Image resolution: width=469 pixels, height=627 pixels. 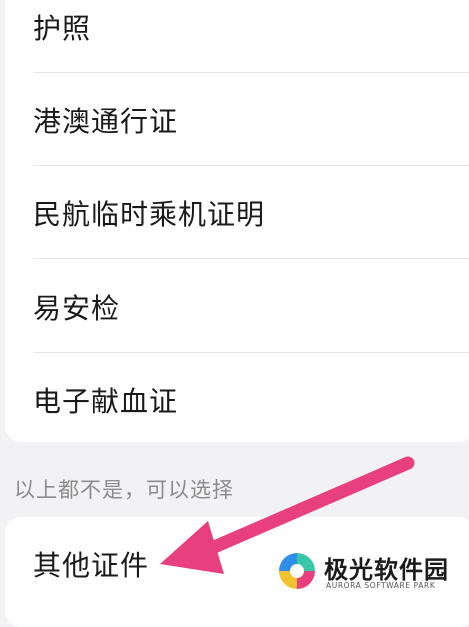 What do you see at coordinates (62, 28) in the screenshot?
I see `id-type-label: 护照` at bounding box center [62, 28].